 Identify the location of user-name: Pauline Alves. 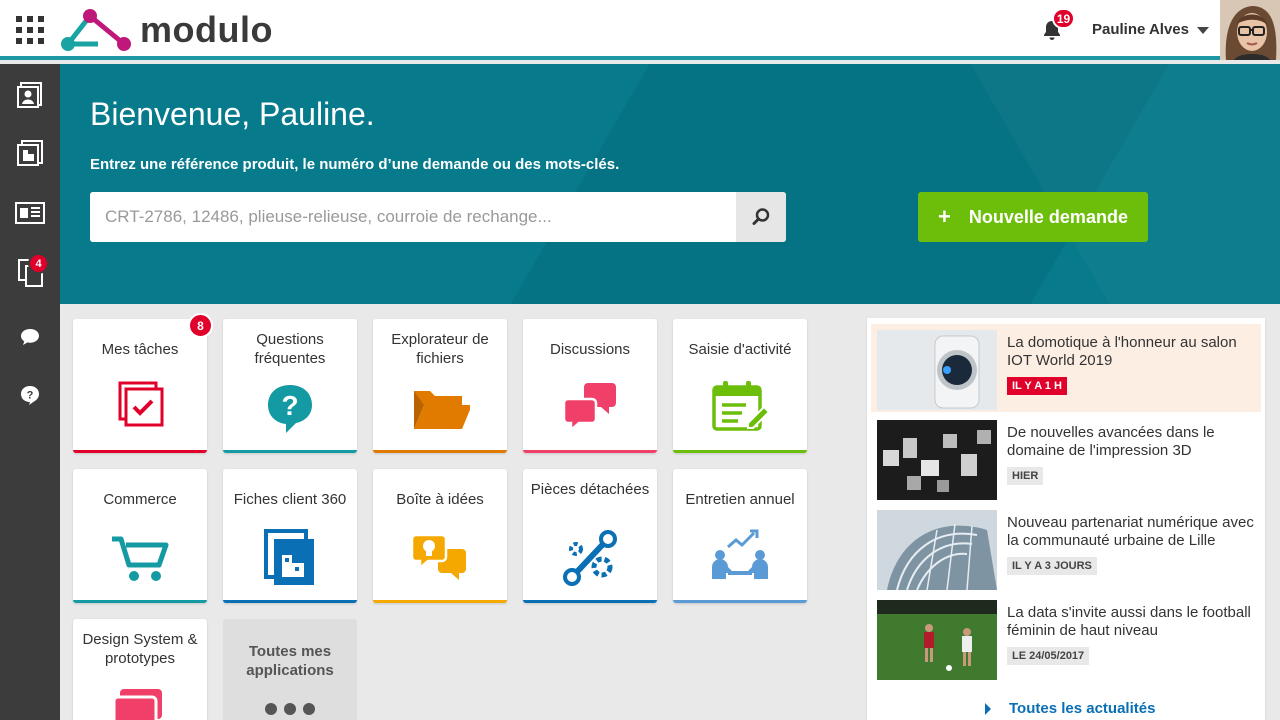
(1140, 29).